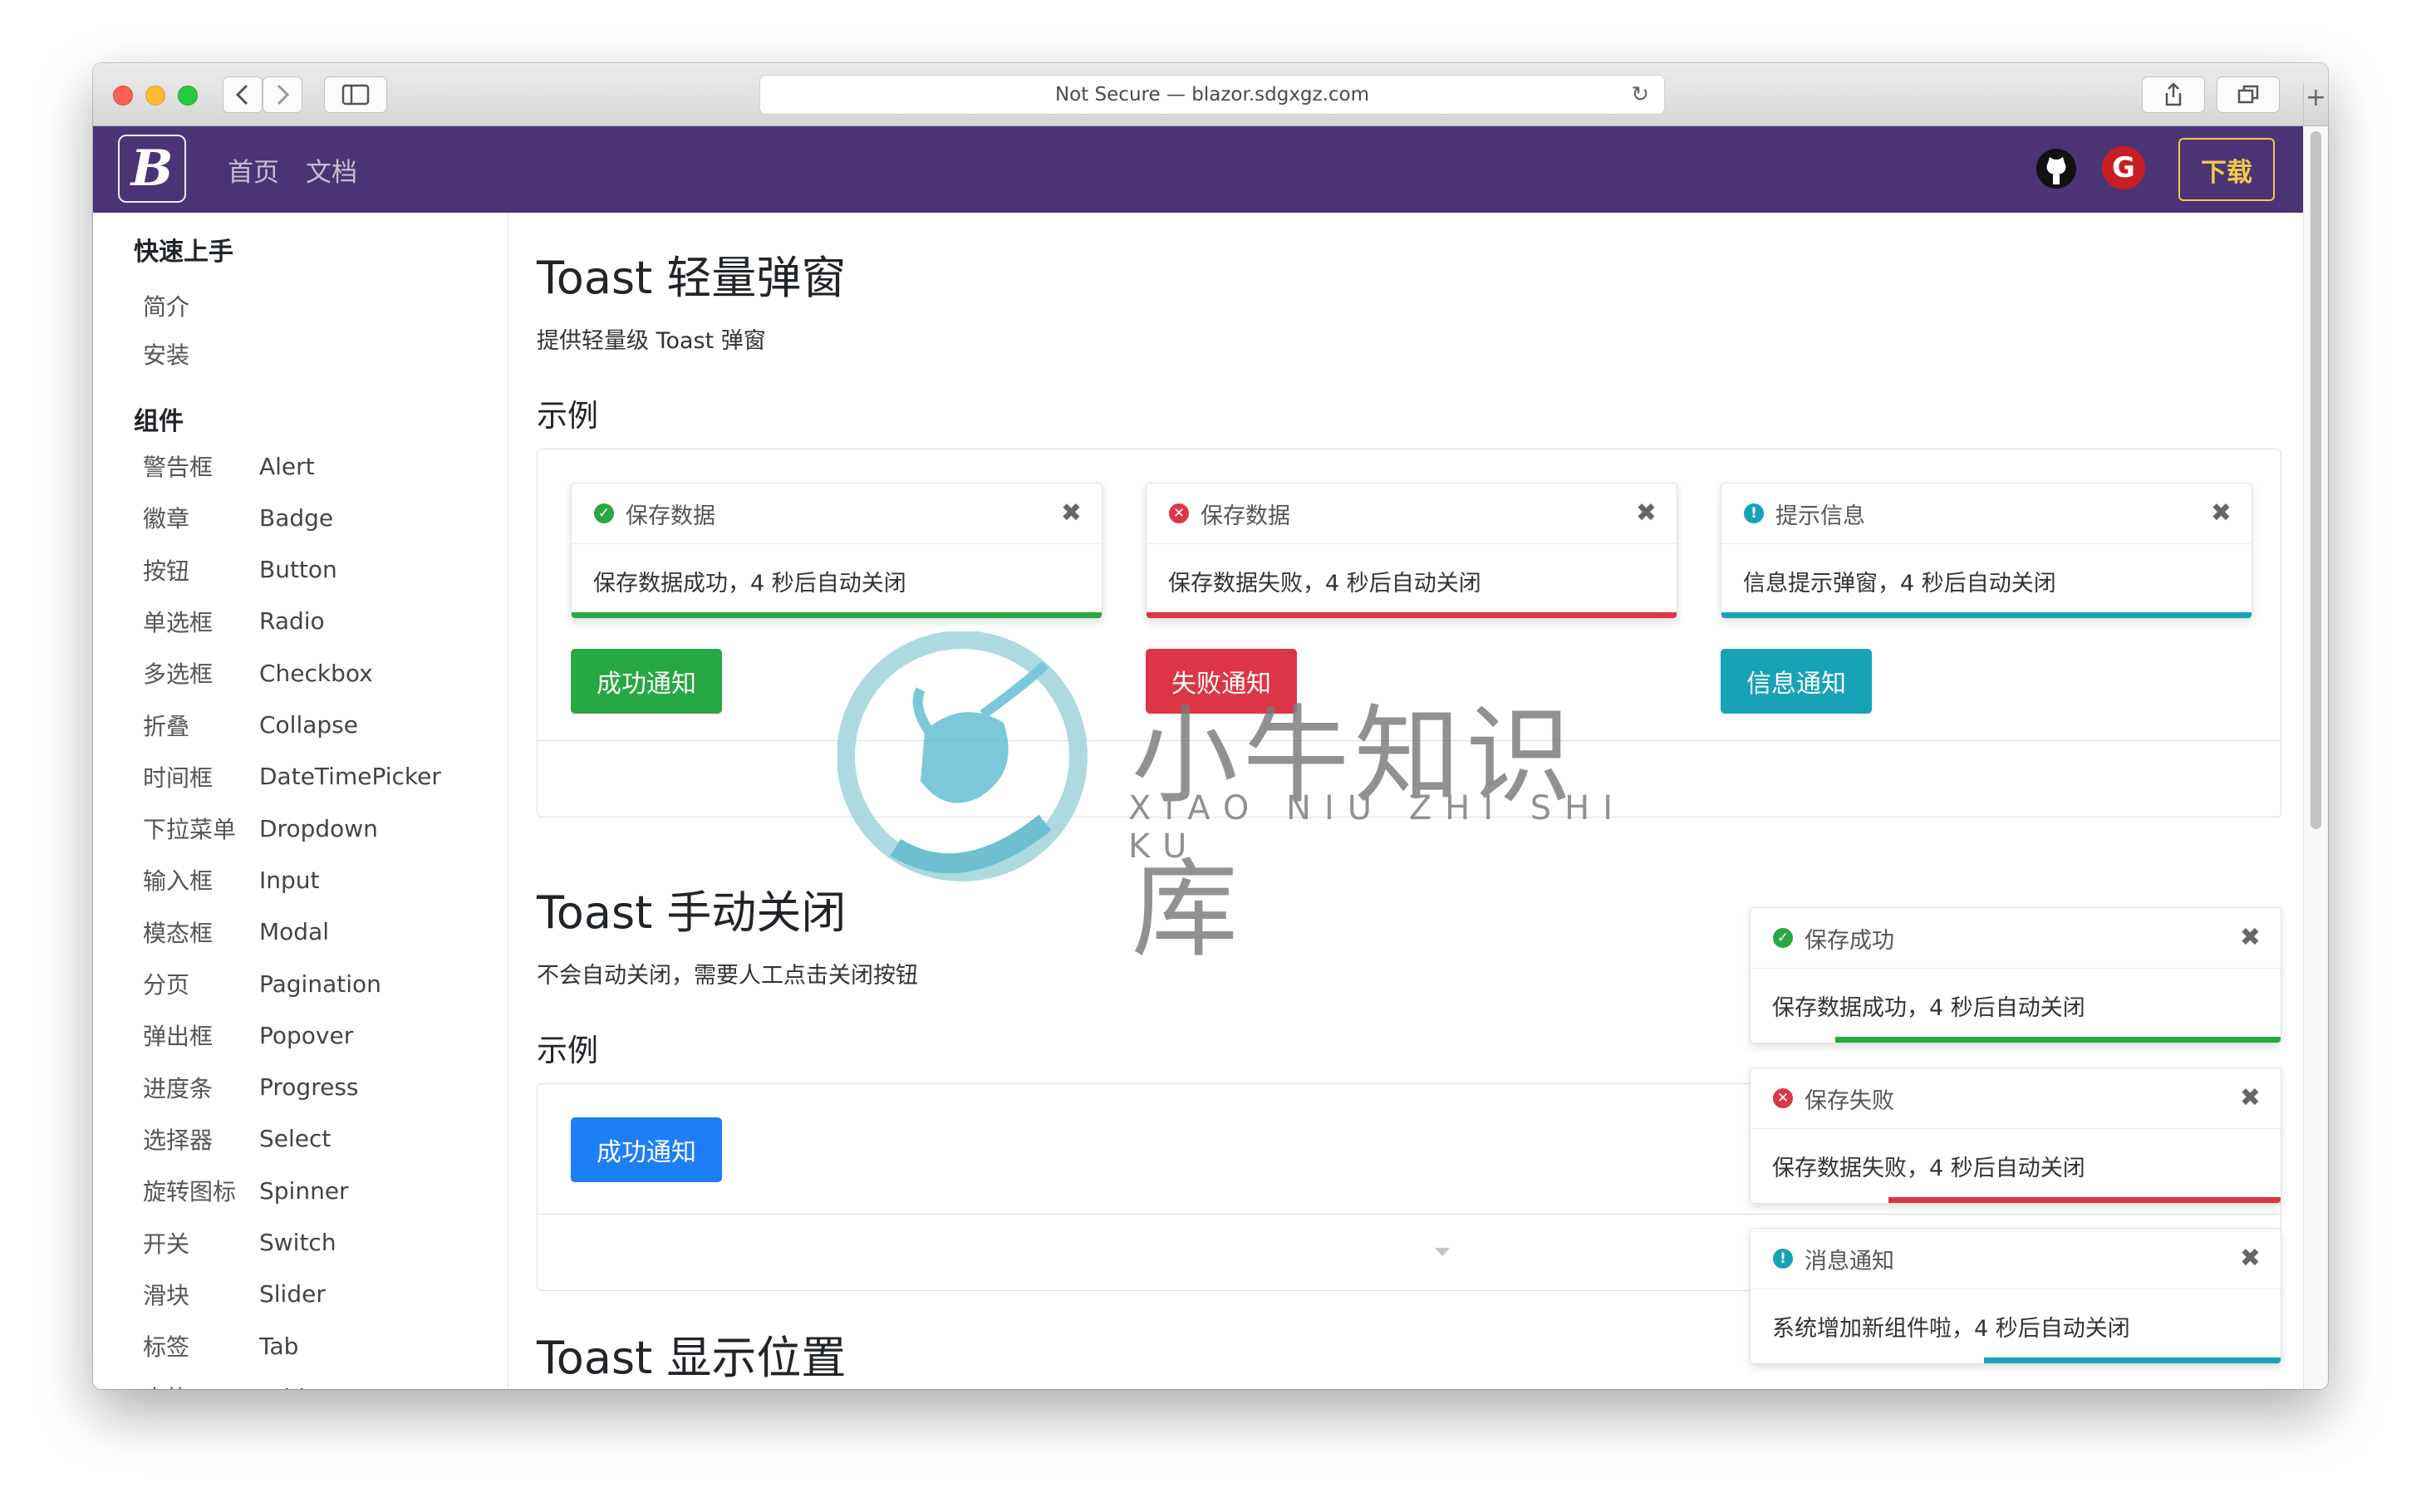 Image resolution: width=2421 pixels, height=1512 pixels. What do you see at coordinates (287, 466) in the screenshot?
I see `sidebar-item-label-en: Alert` at bounding box center [287, 466].